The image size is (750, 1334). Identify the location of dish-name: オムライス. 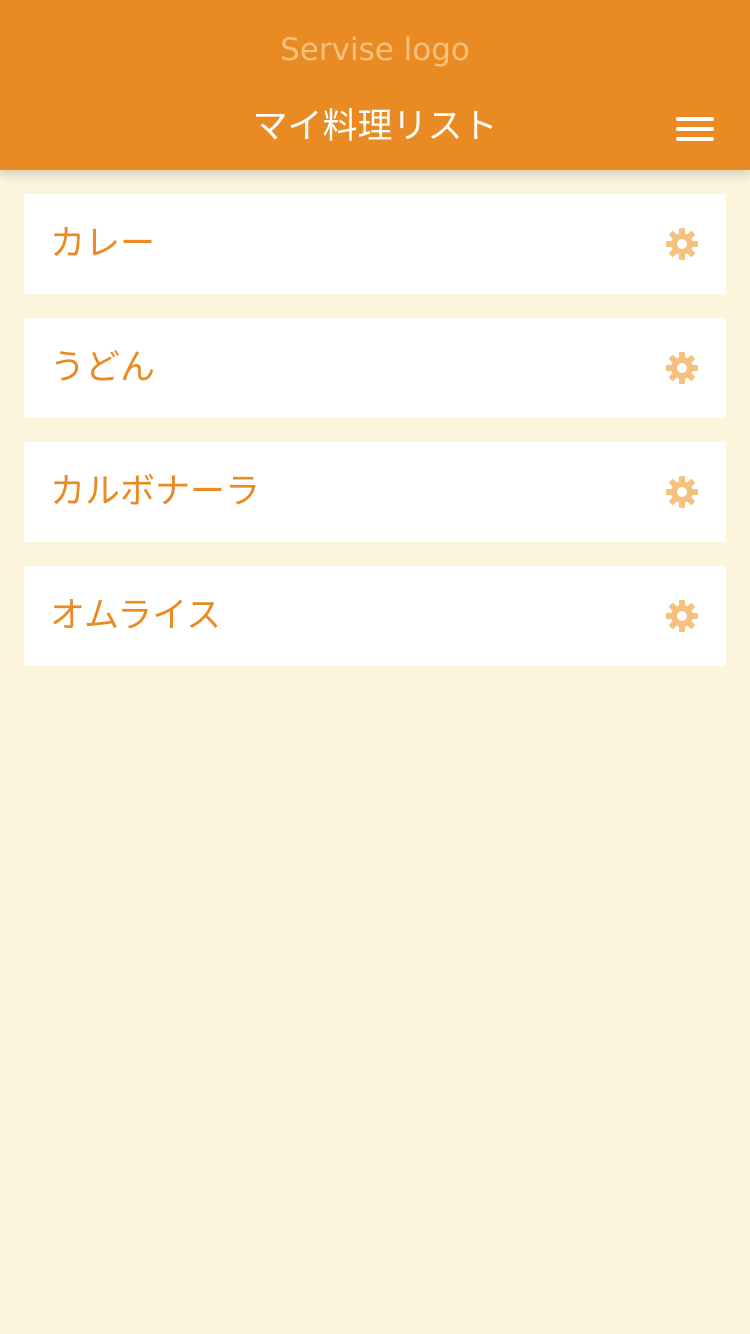
(136, 616).